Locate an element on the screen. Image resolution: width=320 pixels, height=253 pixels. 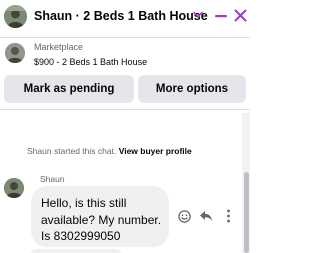
reply-icon is located at coordinates (206, 216).